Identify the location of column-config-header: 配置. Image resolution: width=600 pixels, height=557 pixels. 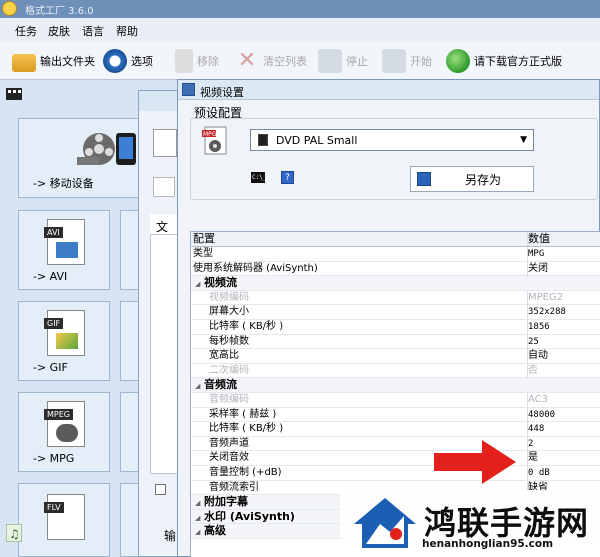
(204, 238).